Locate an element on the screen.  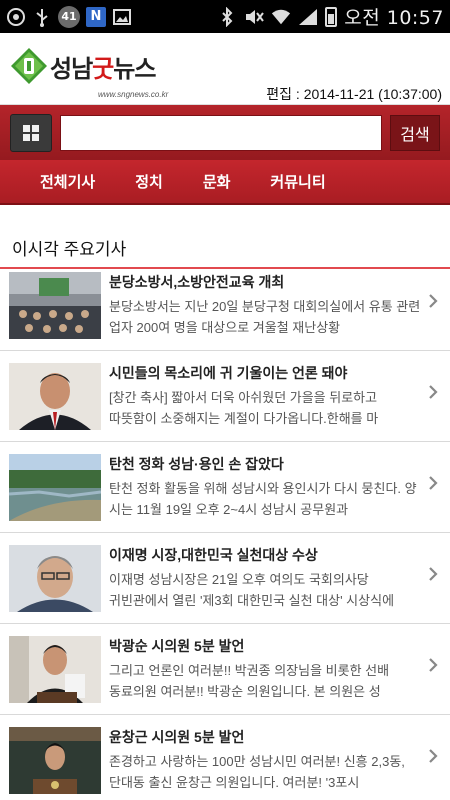
nav-item-all-articles: 전체기사 is located at coordinates (67, 181).